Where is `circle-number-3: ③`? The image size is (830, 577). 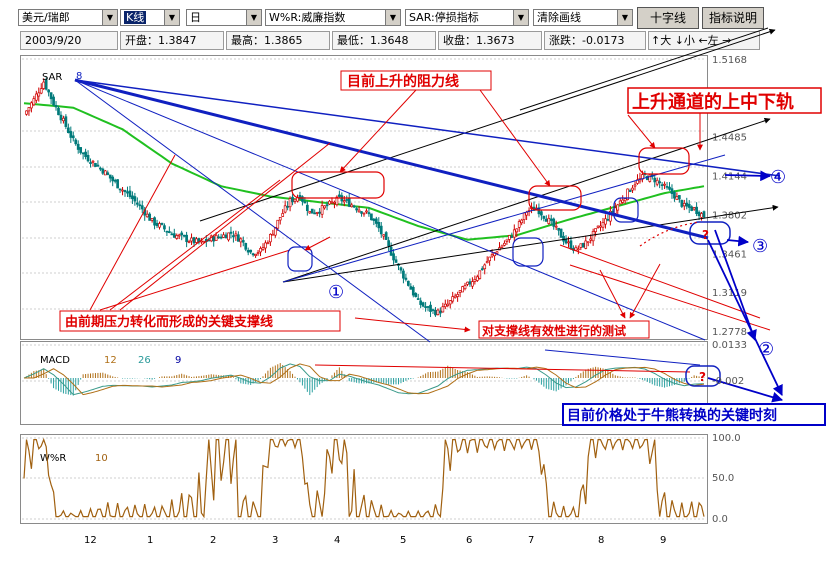
circle-number-3: ③ is located at coordinates (760, 246).